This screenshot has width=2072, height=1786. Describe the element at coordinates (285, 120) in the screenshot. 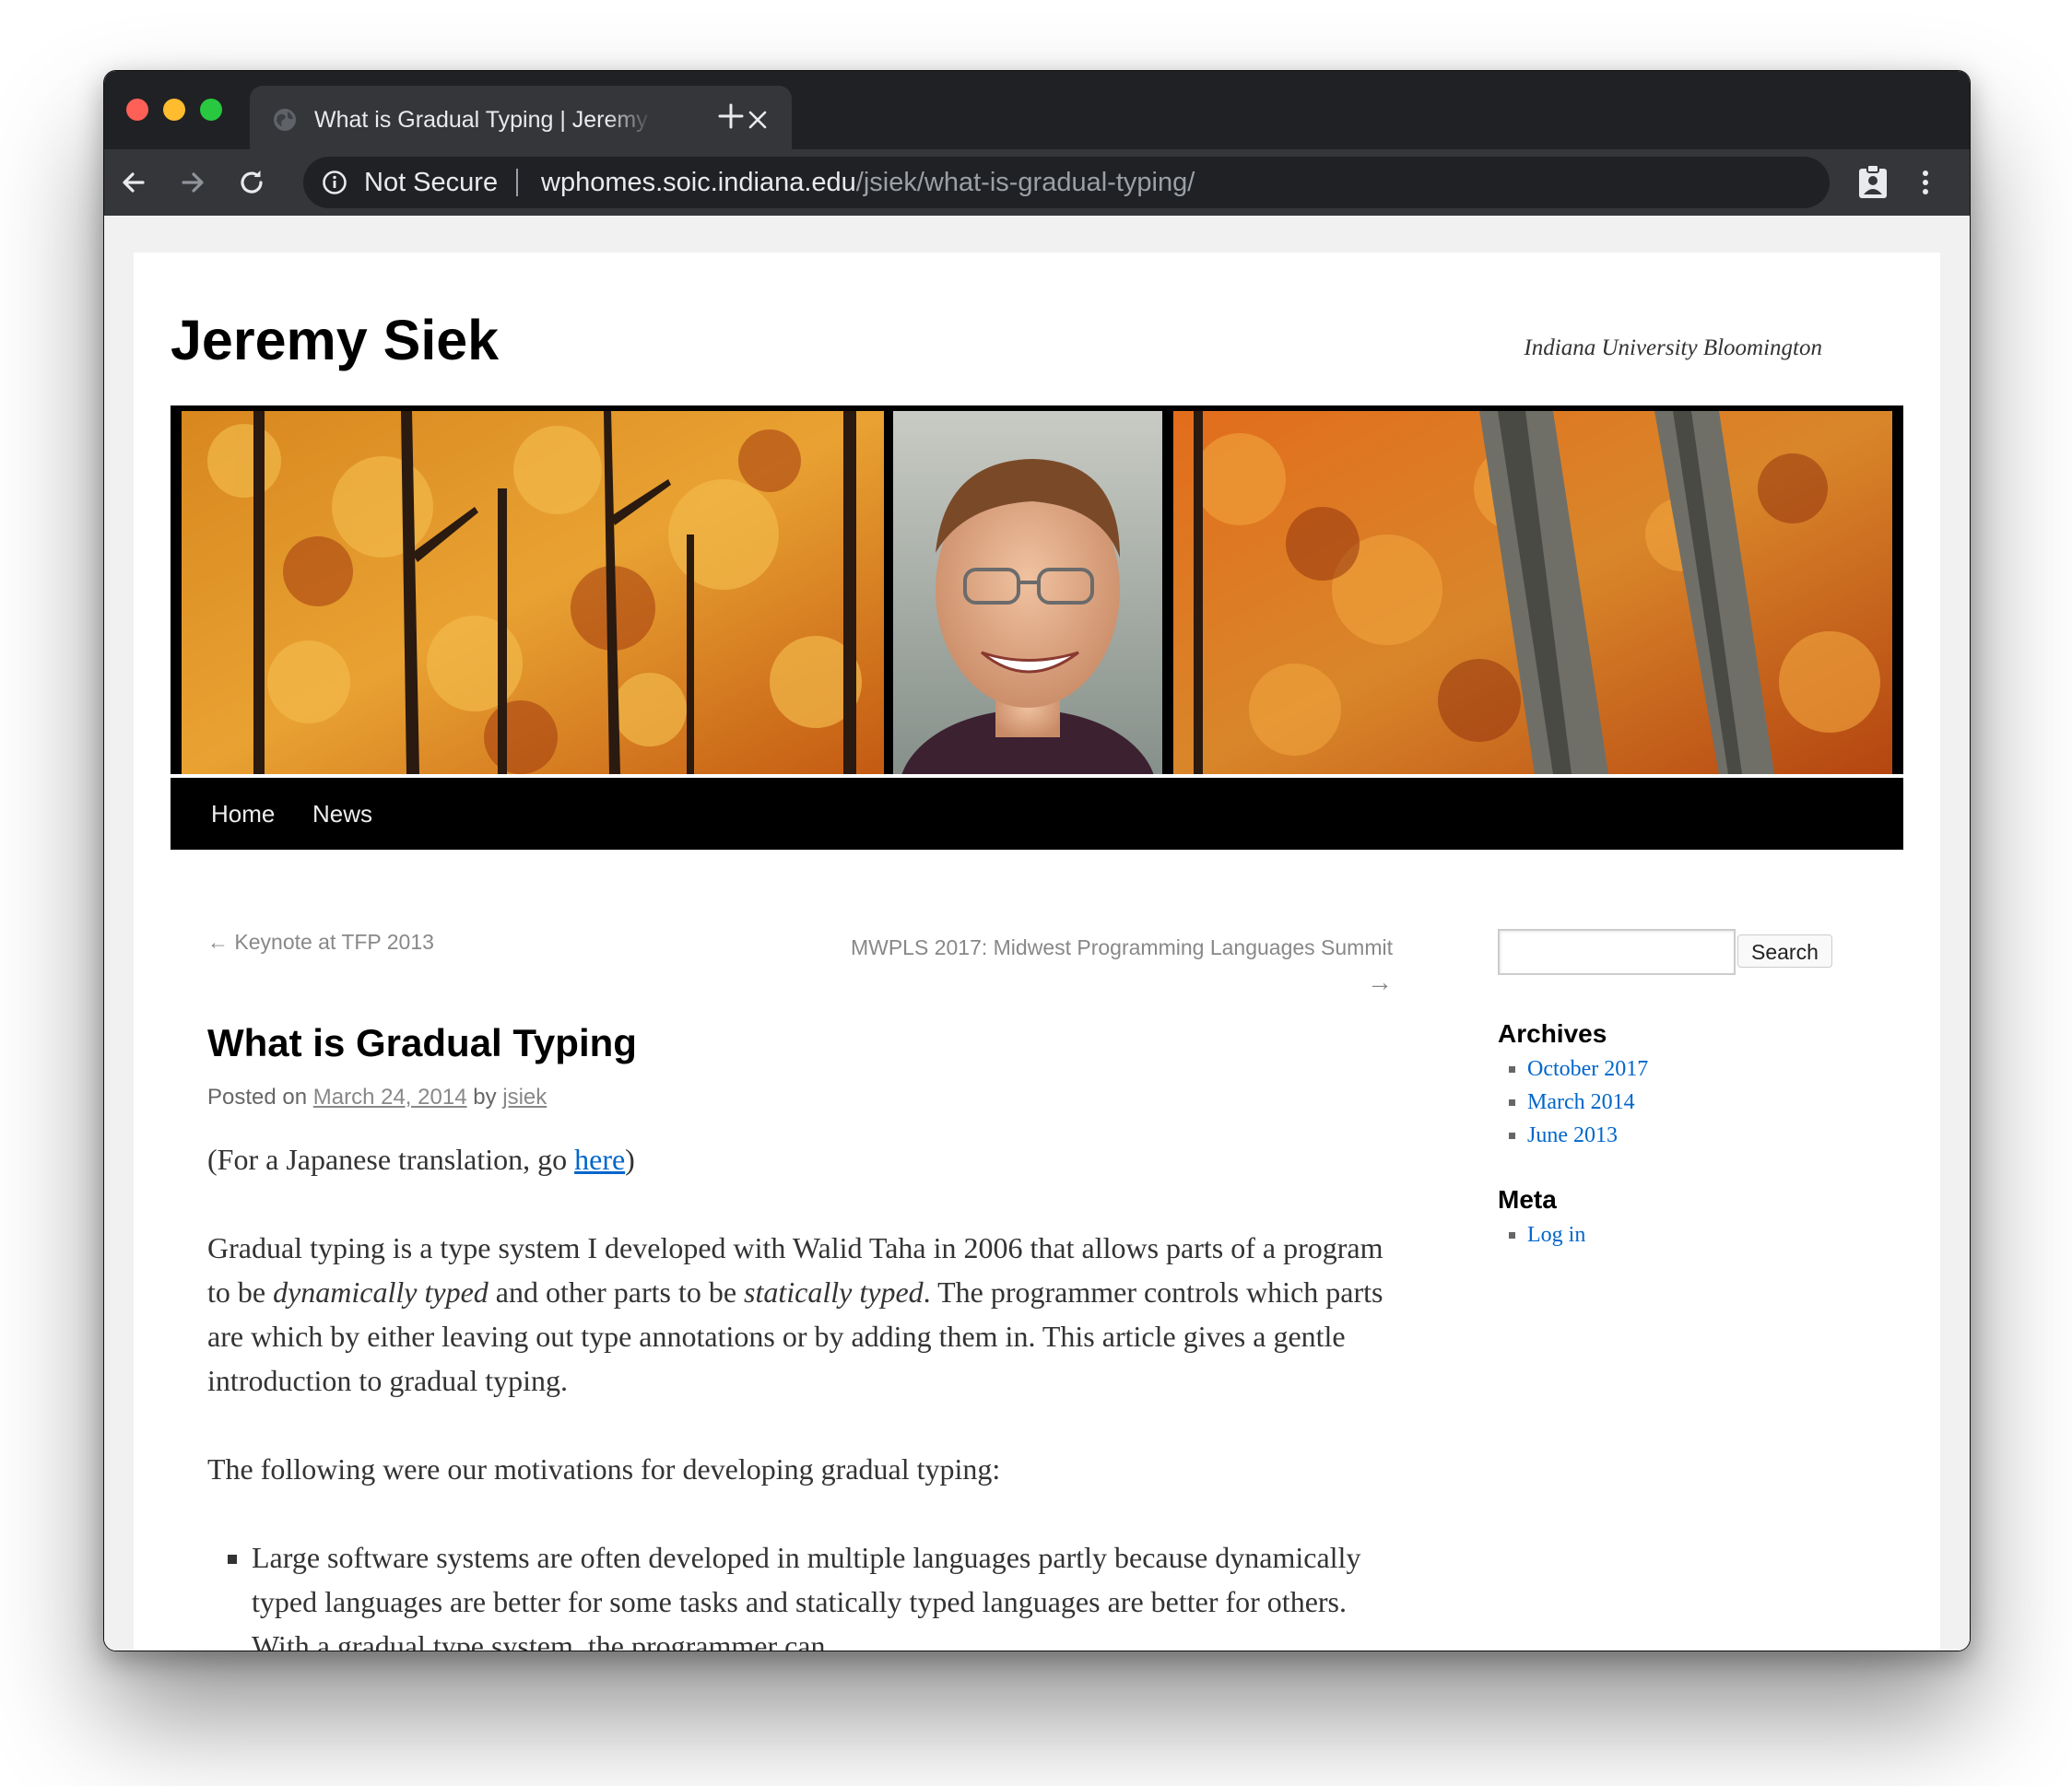

I see `globe-icon` at that location.